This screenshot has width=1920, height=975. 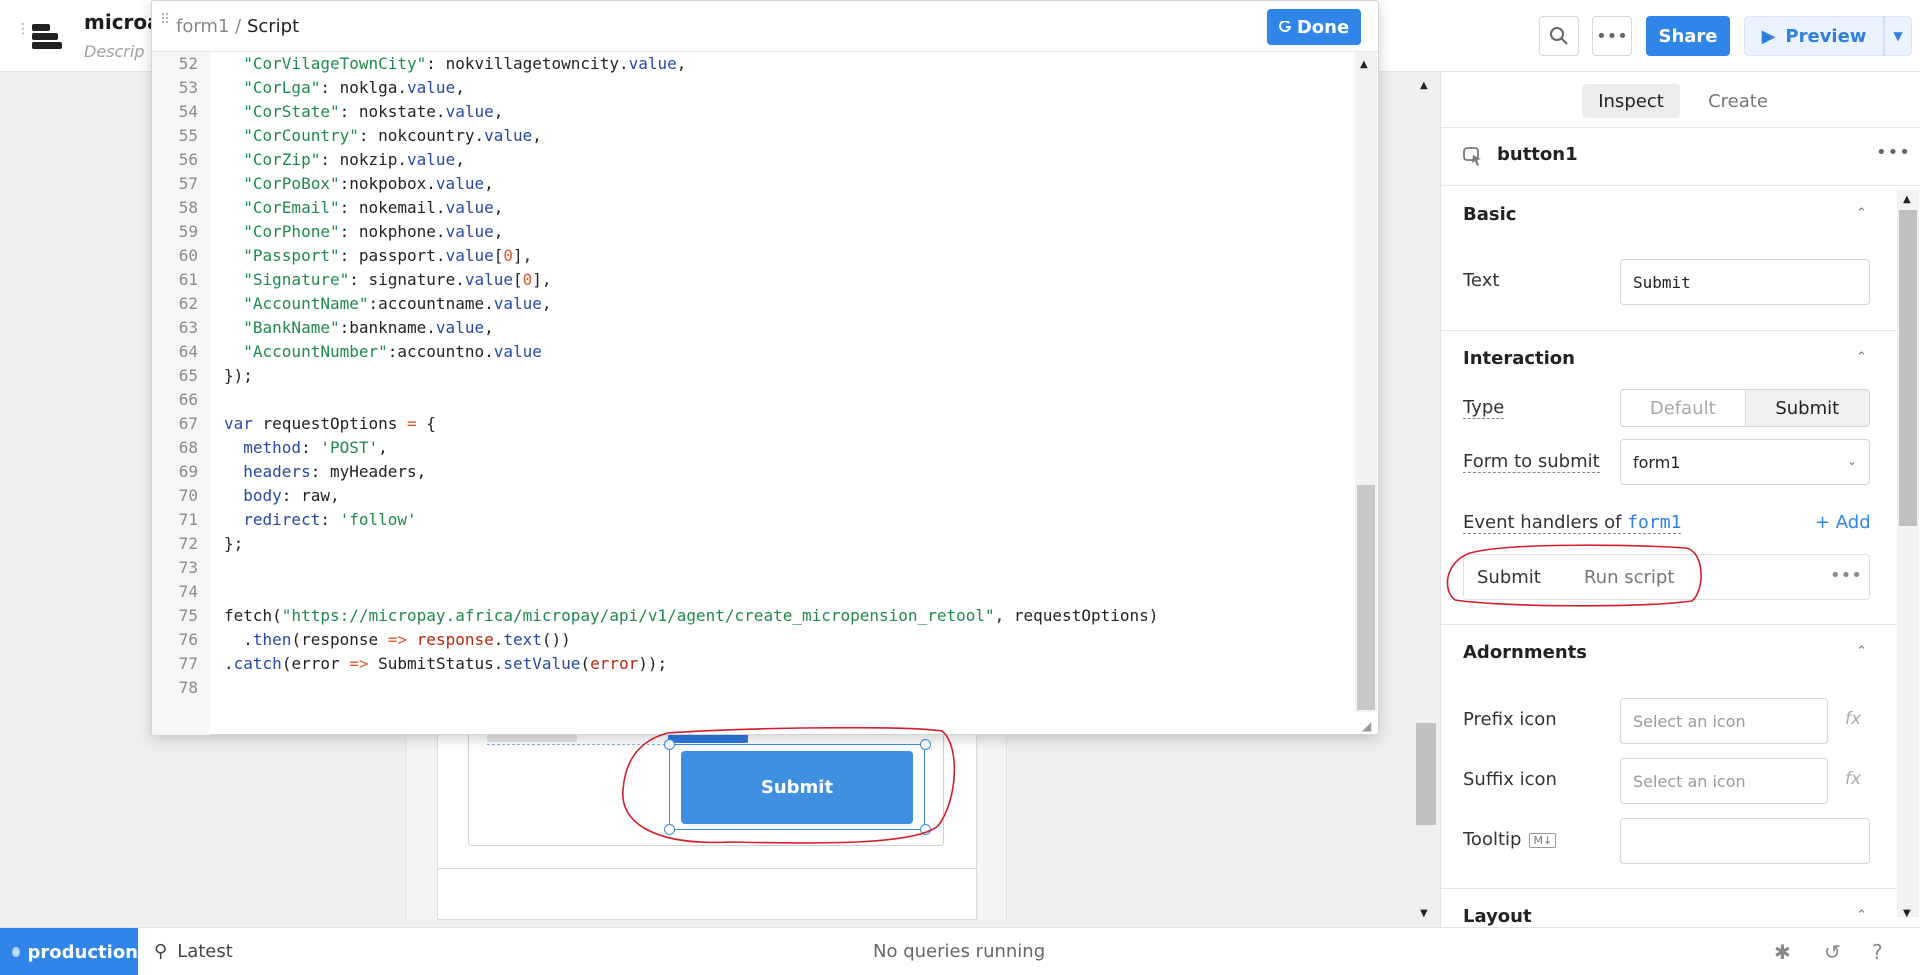 What do you see at coordinates (1631, 101) in the screenshot?
I see `tab-inspect: Inspect` at bounding box center [1631, 101].